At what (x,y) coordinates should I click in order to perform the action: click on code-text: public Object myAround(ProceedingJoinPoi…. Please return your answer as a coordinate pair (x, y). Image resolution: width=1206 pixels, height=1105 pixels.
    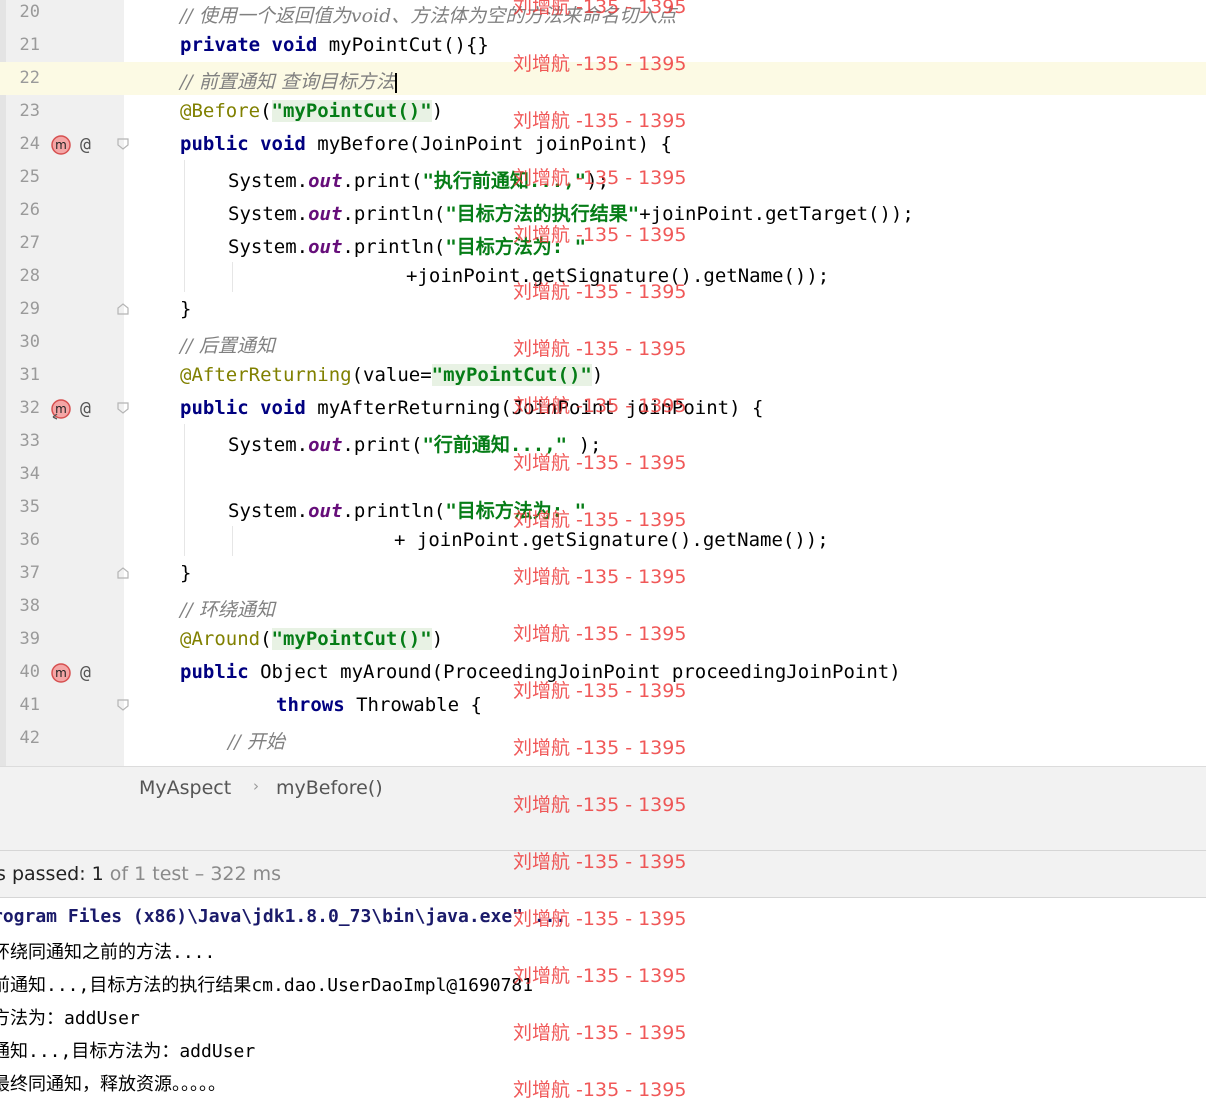
    Looking at the image, I should click on (540, 672).